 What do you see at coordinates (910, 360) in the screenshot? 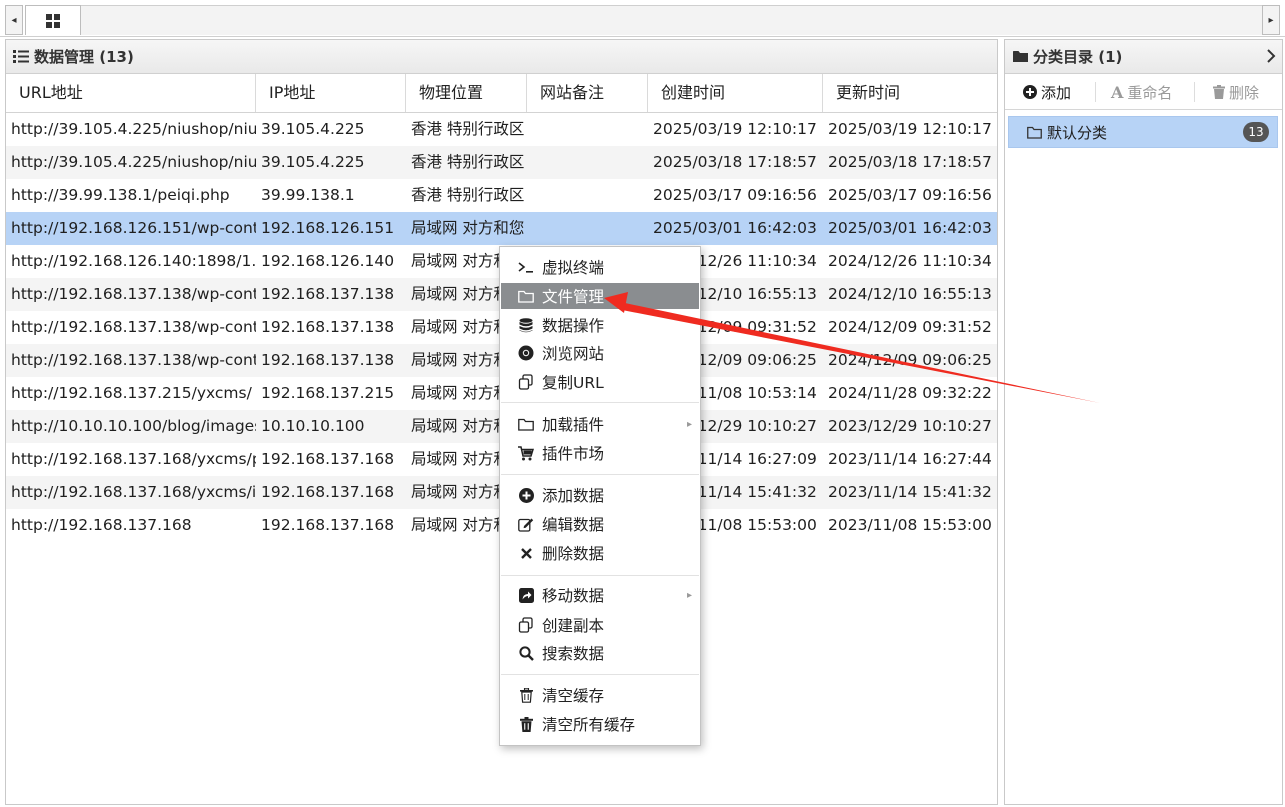
I see `cell-updated: 2024/12/09 09:06:25` at bounding box center [910, 360].